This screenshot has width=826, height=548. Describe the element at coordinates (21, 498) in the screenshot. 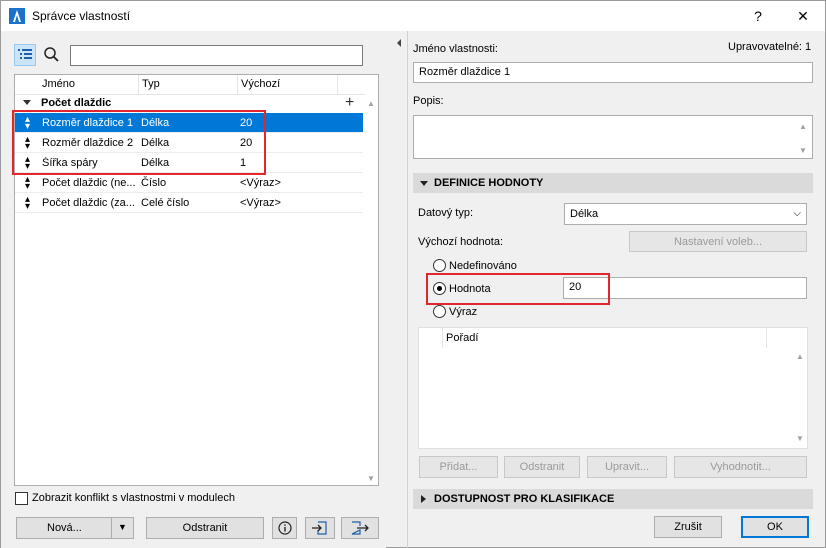

I see `conflict-checkbox` at that location.